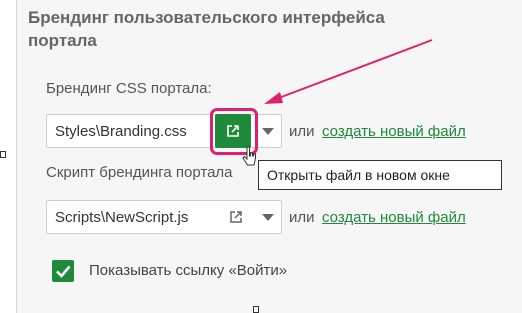  Describe the element at coordinates (256, 309) in the screenshot. I see `panel-resize-marker` at that location.